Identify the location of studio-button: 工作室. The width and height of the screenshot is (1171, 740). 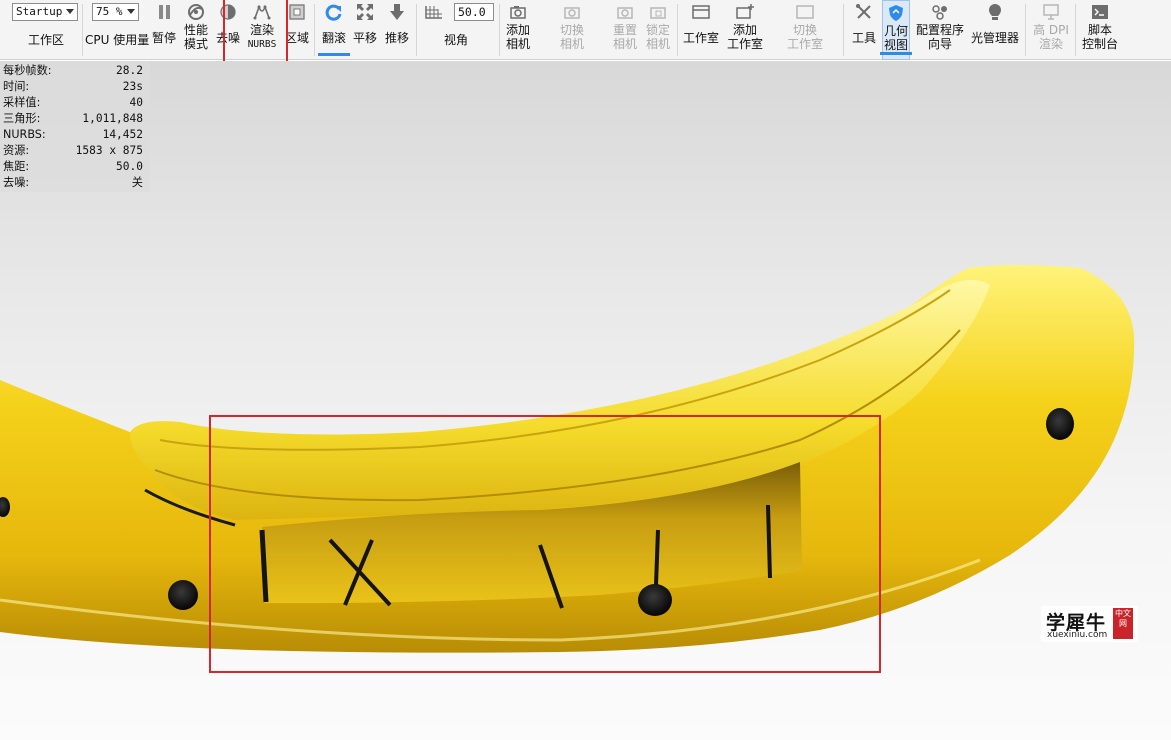
(701, 30).